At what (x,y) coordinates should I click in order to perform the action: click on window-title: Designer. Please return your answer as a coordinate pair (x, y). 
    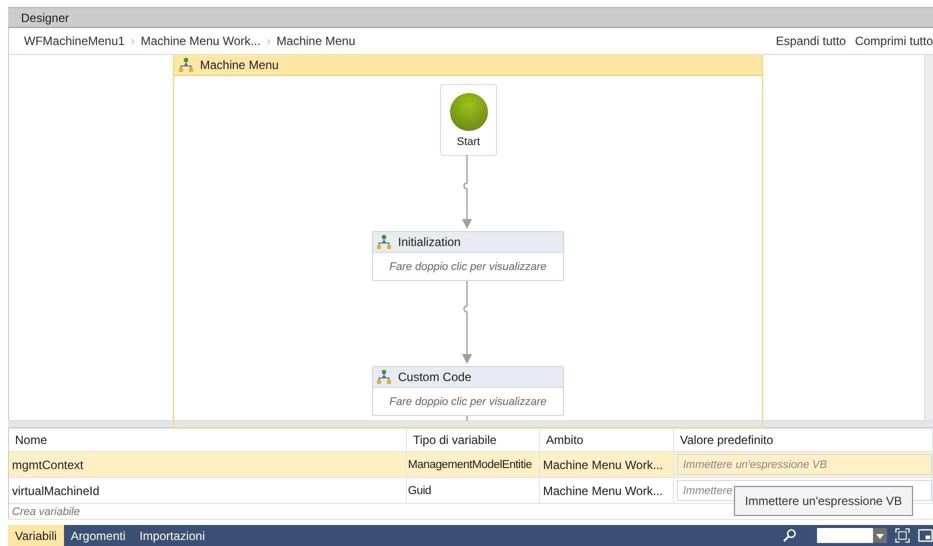
    Looking at the image, I should click on (45, 17).